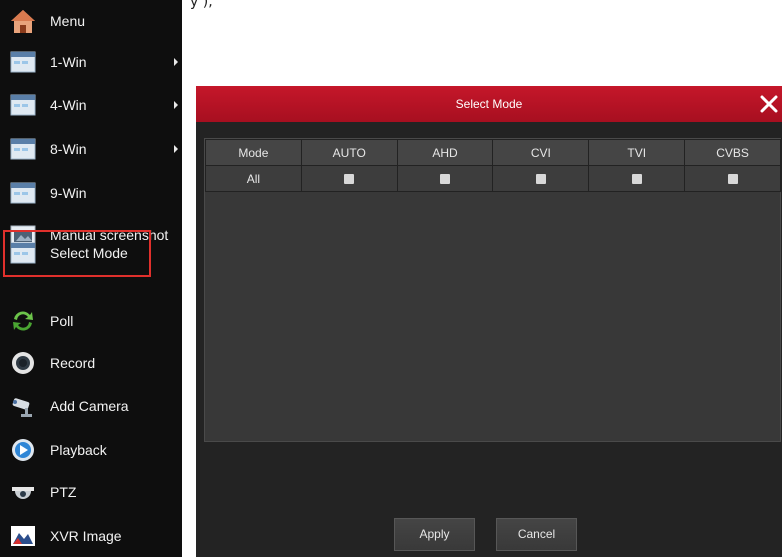 This screenshot has height=557, width=782. What do you see at coordinates (68, 62) in the screenshot?
I see `sidebar-item-label: 1-Win` at bounding box center [68, 62].